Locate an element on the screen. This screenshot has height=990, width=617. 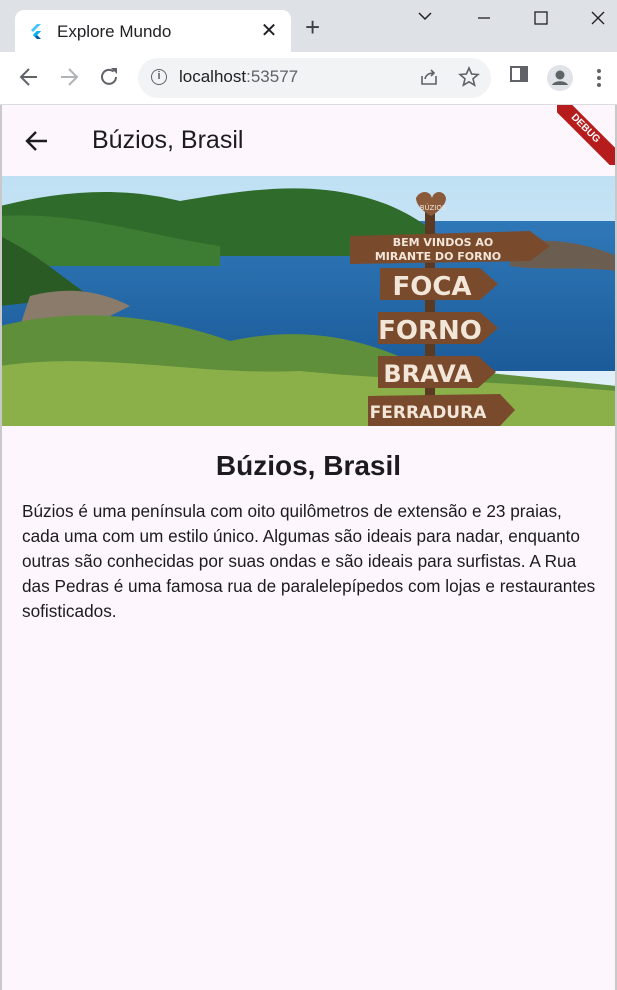
back-arrow-icon is located at coordinates (37, 141).